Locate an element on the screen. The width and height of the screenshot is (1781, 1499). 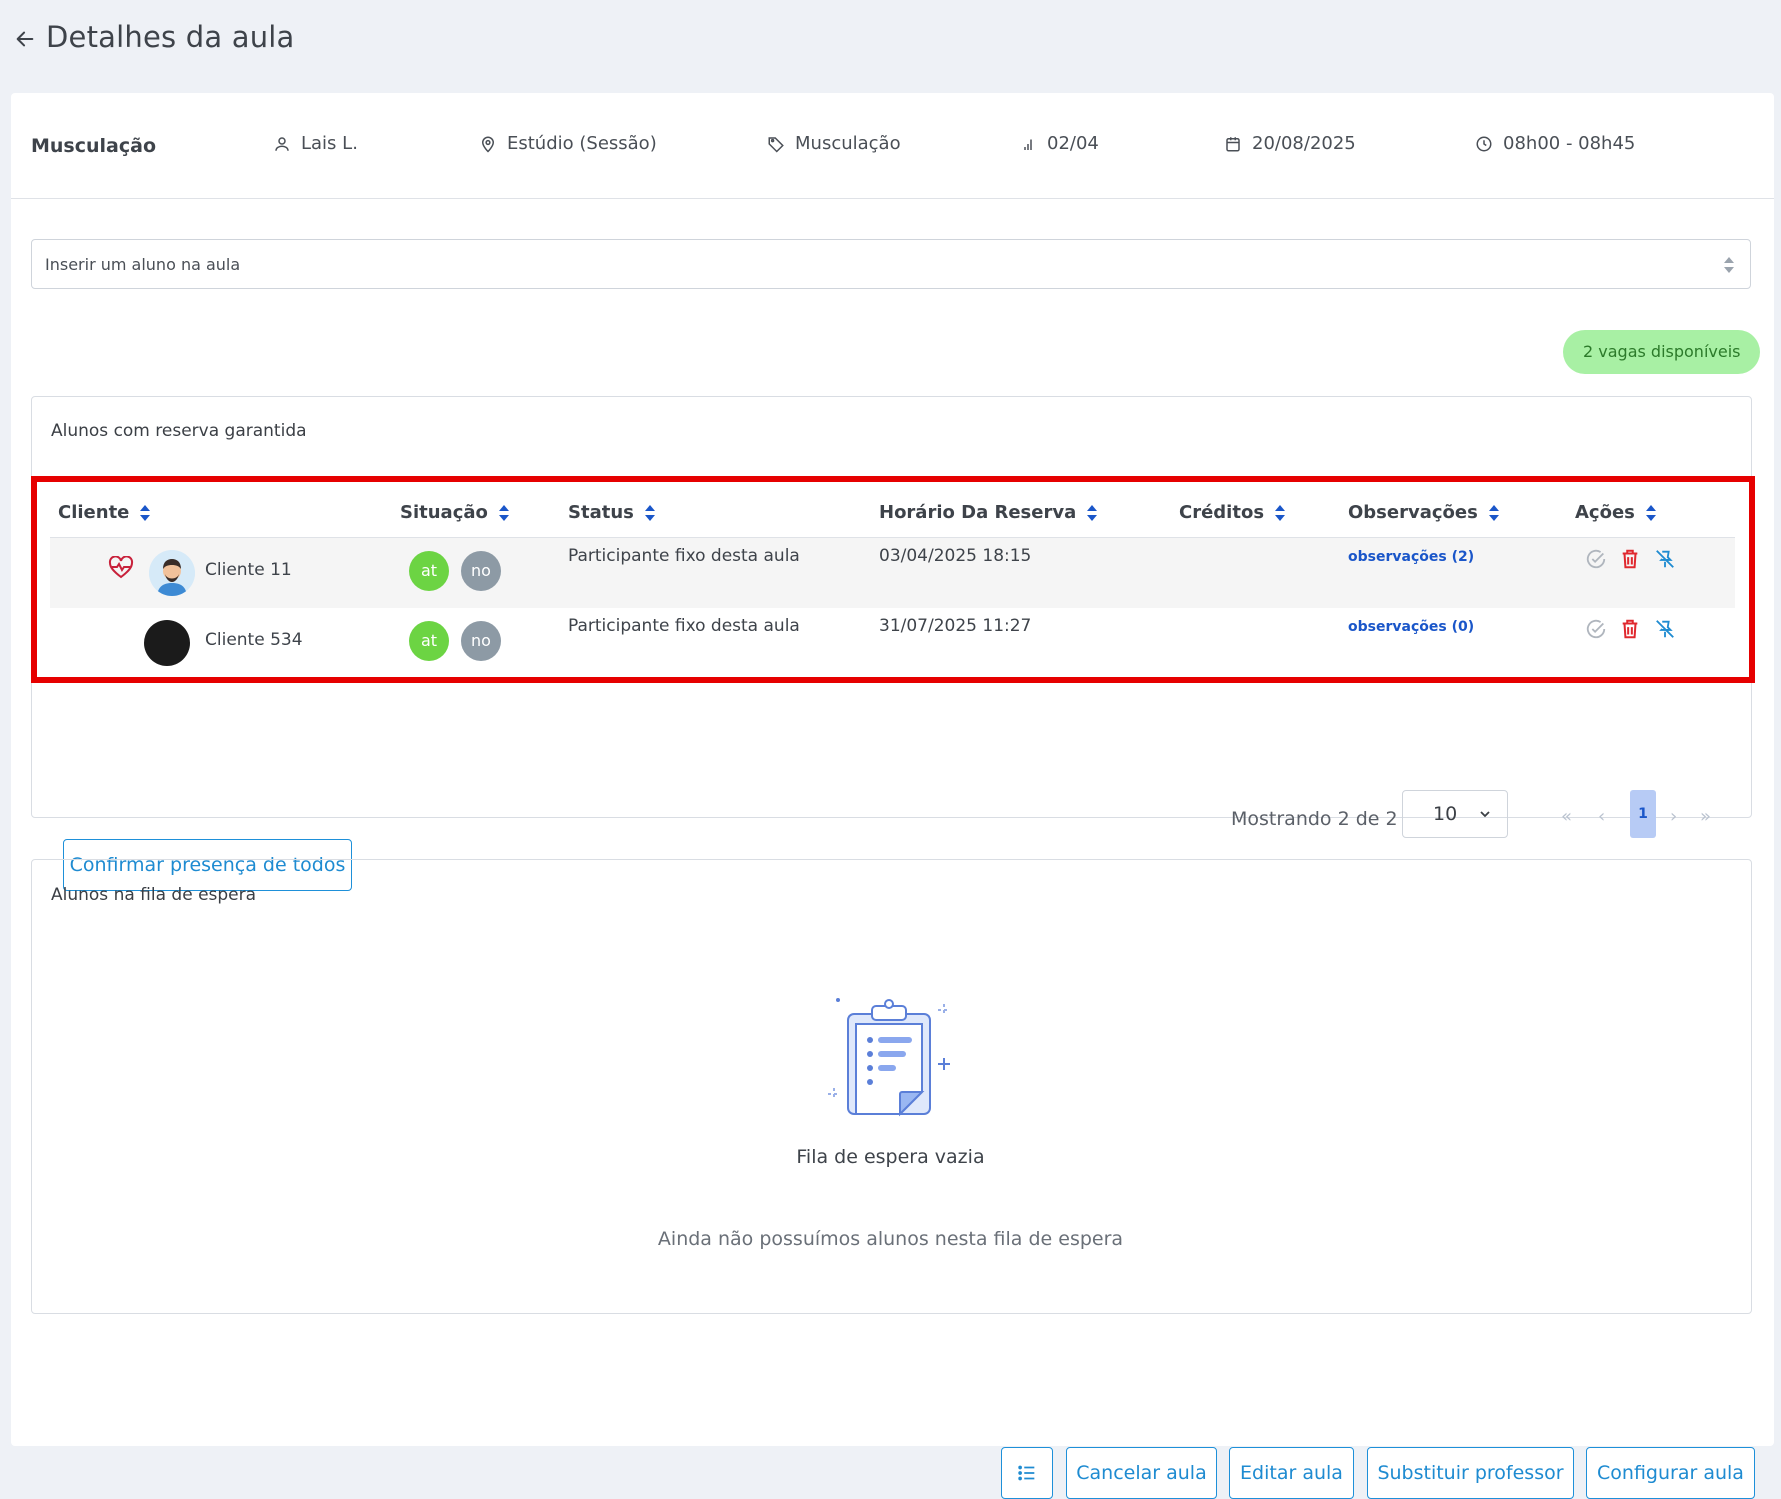
category-name: Musculação is located at coordinates (848, 143).